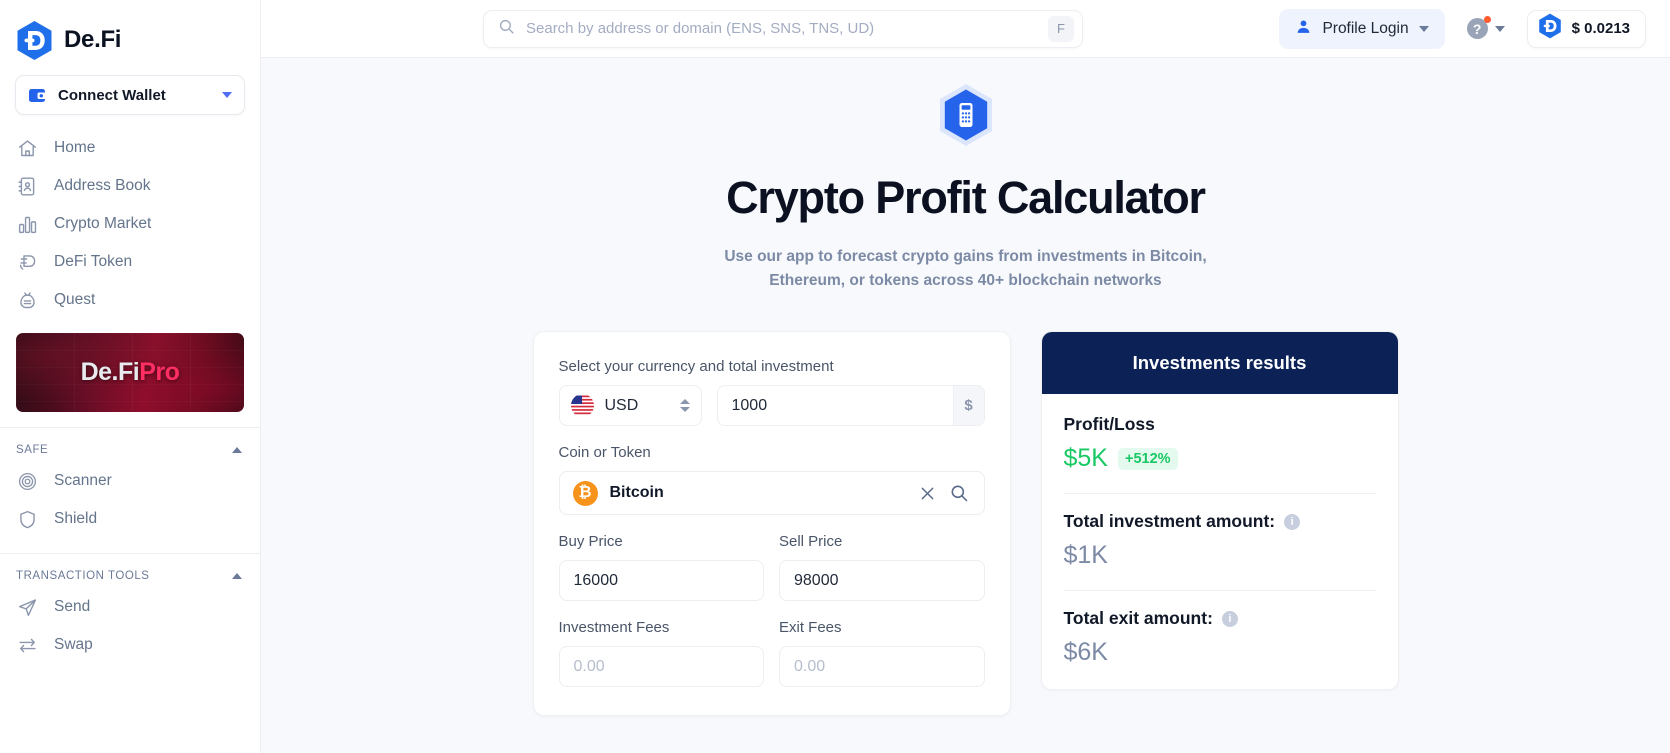 The width and height of the screenshot is (1670, 753). Describe the element at coordinates (614, 628) in the screenshot. I see `investment-fees-label: Investment Fees` at that location.